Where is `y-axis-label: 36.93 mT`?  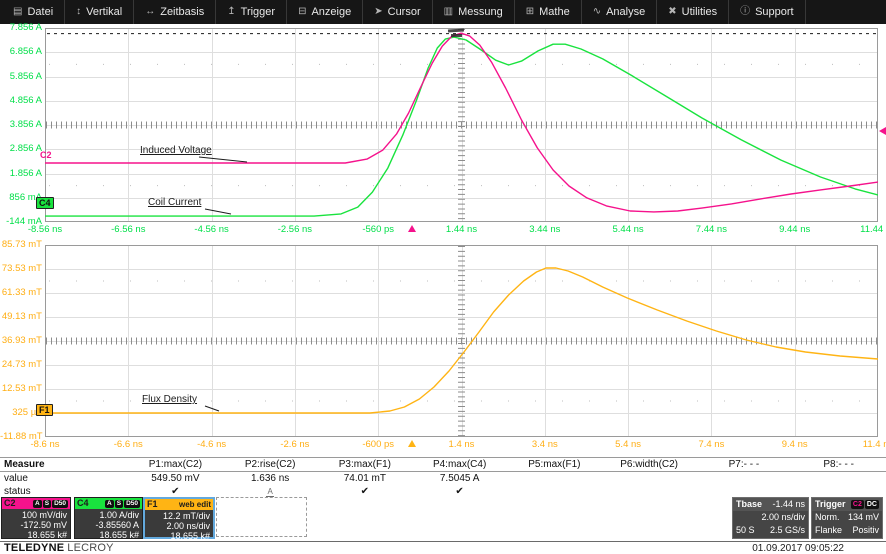 y-axis-label: 36.93 mT is located at coordinates (21, 340).